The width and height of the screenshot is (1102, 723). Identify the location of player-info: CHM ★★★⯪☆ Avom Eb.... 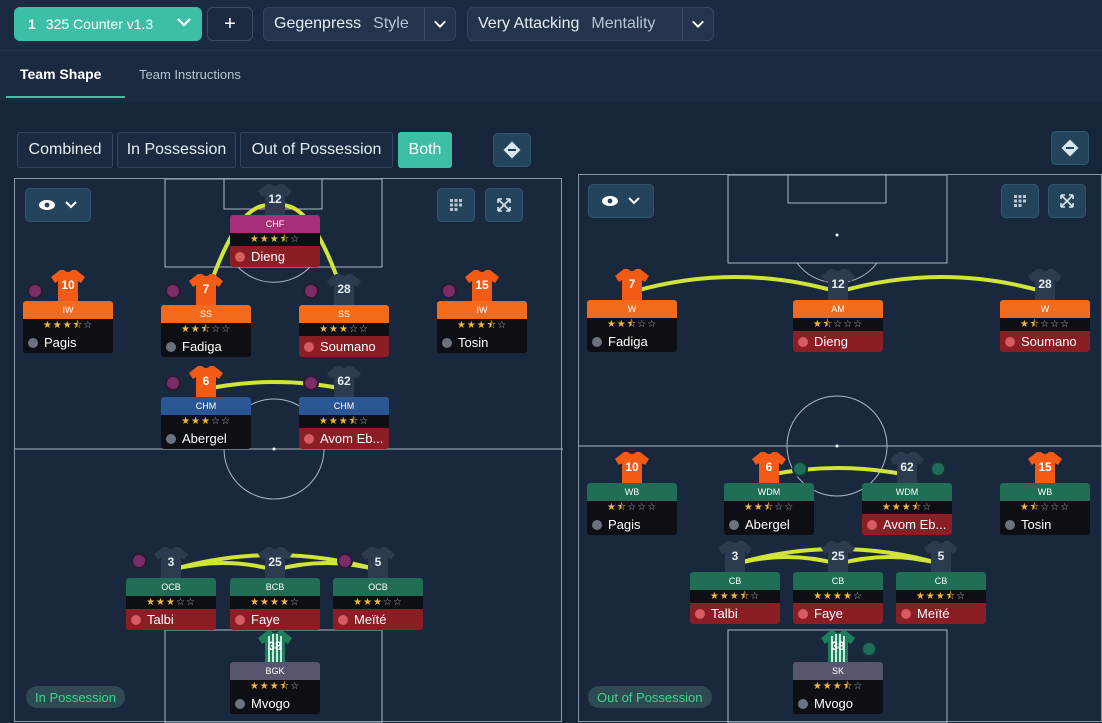
(344, 423).